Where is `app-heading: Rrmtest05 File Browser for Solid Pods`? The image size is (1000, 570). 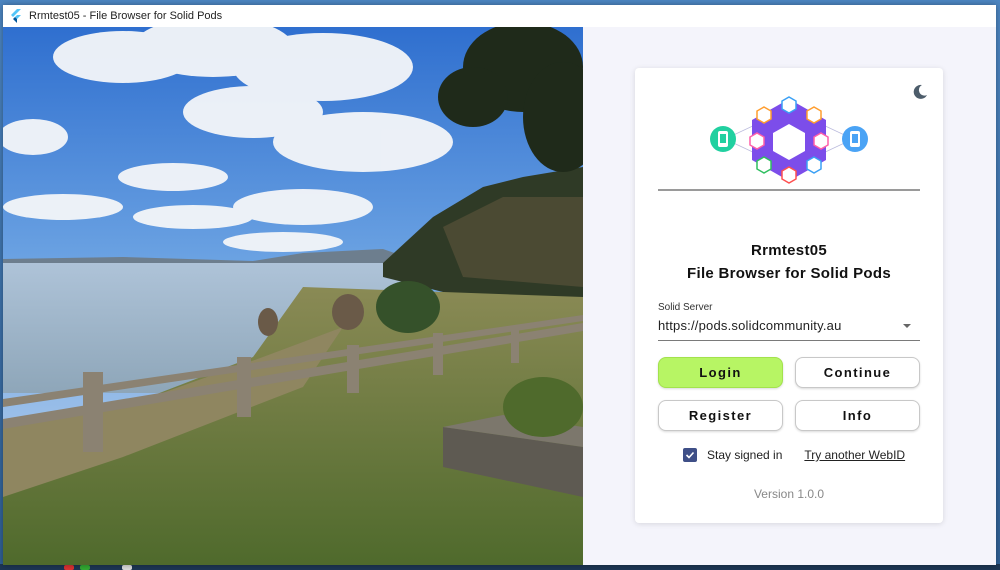
app-heading: Rrmtest05 File Browser for Solid Pods is located at coordinates (789, 262).